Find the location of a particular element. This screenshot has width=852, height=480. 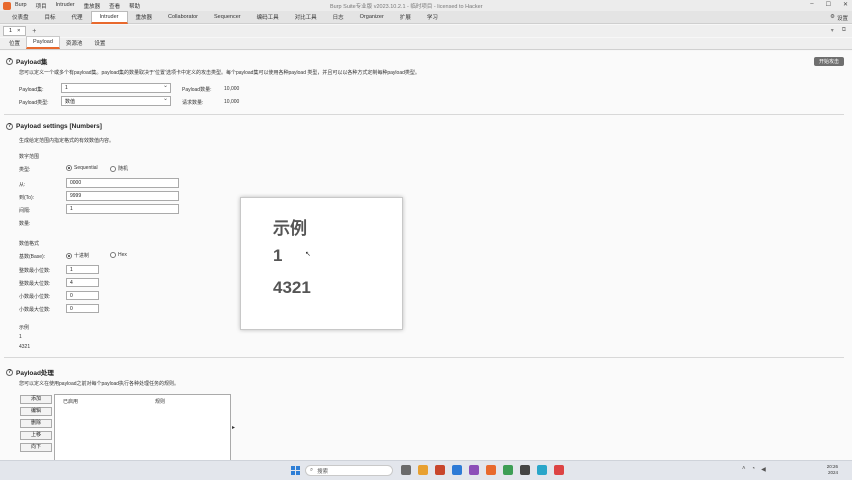

popout-icon: ⧉ is located at coordinates (844, 30).